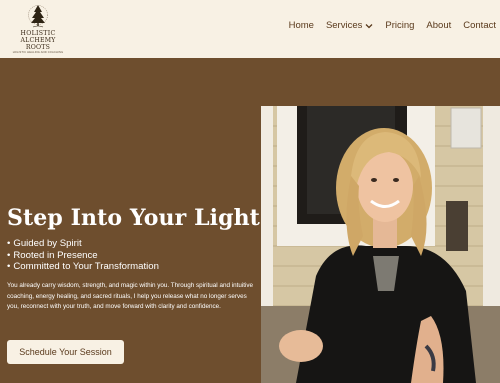 The image size is (500, 383). I want to click on logo-text-line1: HOLISTIC, so click(38, 33).